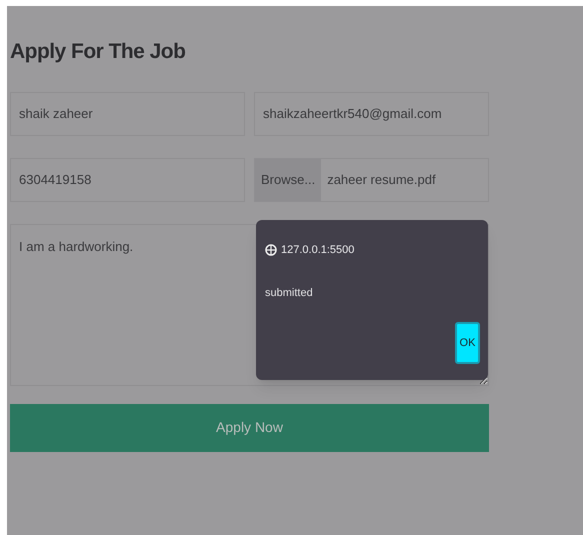 This screenshot has width=583, height=535. Describe the element at coordinates (249, 428) in the screenshot. I see `apply-button: Apply Now` at that location.